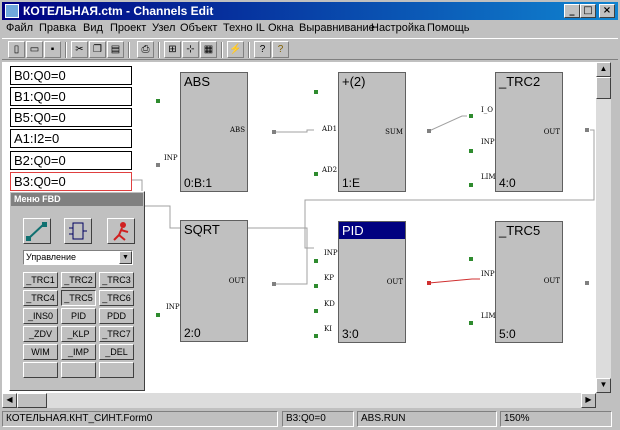 The image size is (620, 430). Describe the element at coordinates (429, 283) in the screenshot. I see `link-node` at that location.